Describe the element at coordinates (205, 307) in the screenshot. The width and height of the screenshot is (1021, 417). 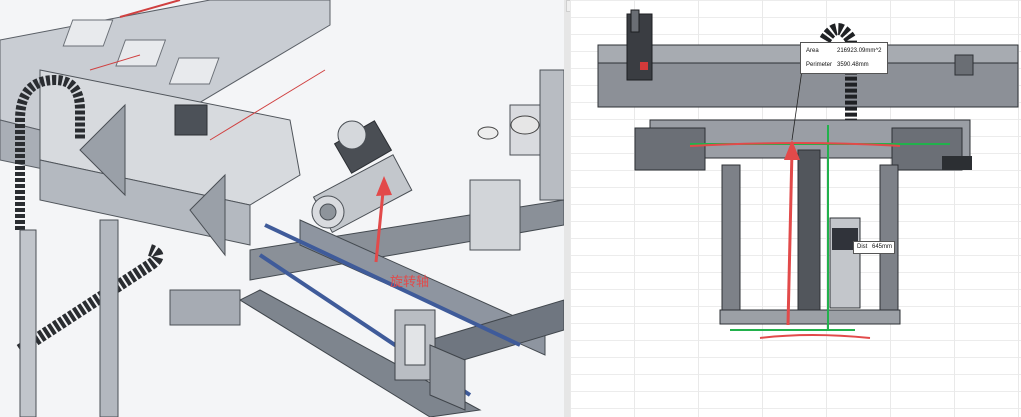
I see `base-bracket` at that location.